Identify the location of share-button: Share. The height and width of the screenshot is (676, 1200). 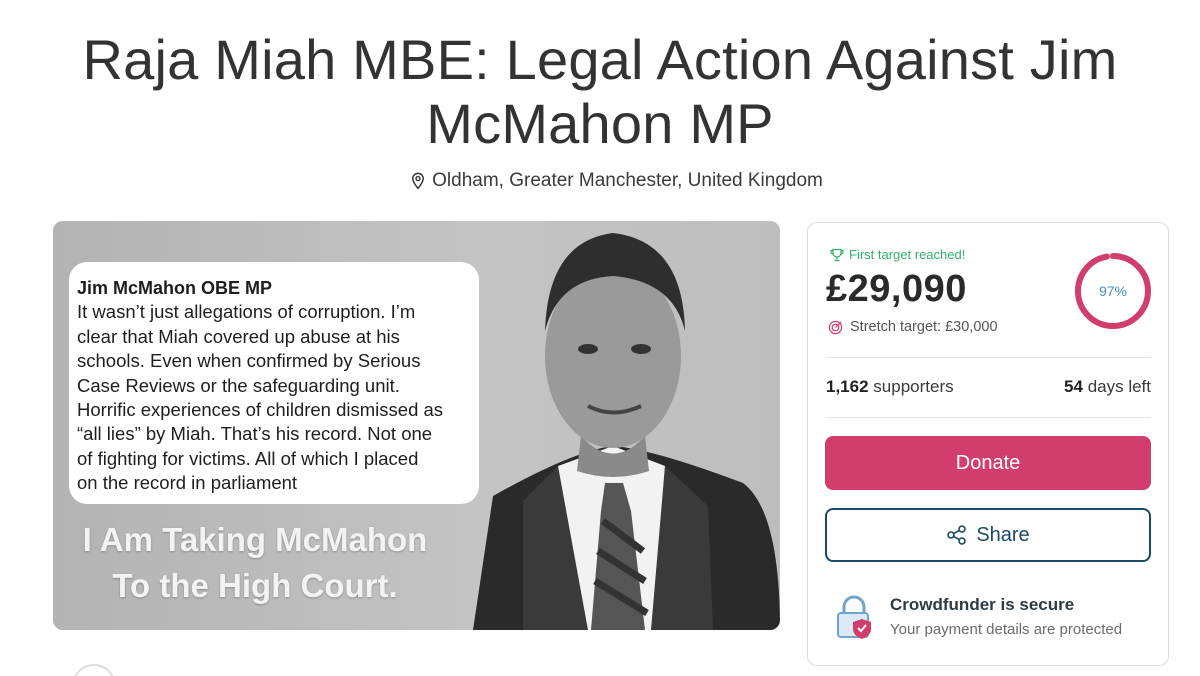
(988, 535).